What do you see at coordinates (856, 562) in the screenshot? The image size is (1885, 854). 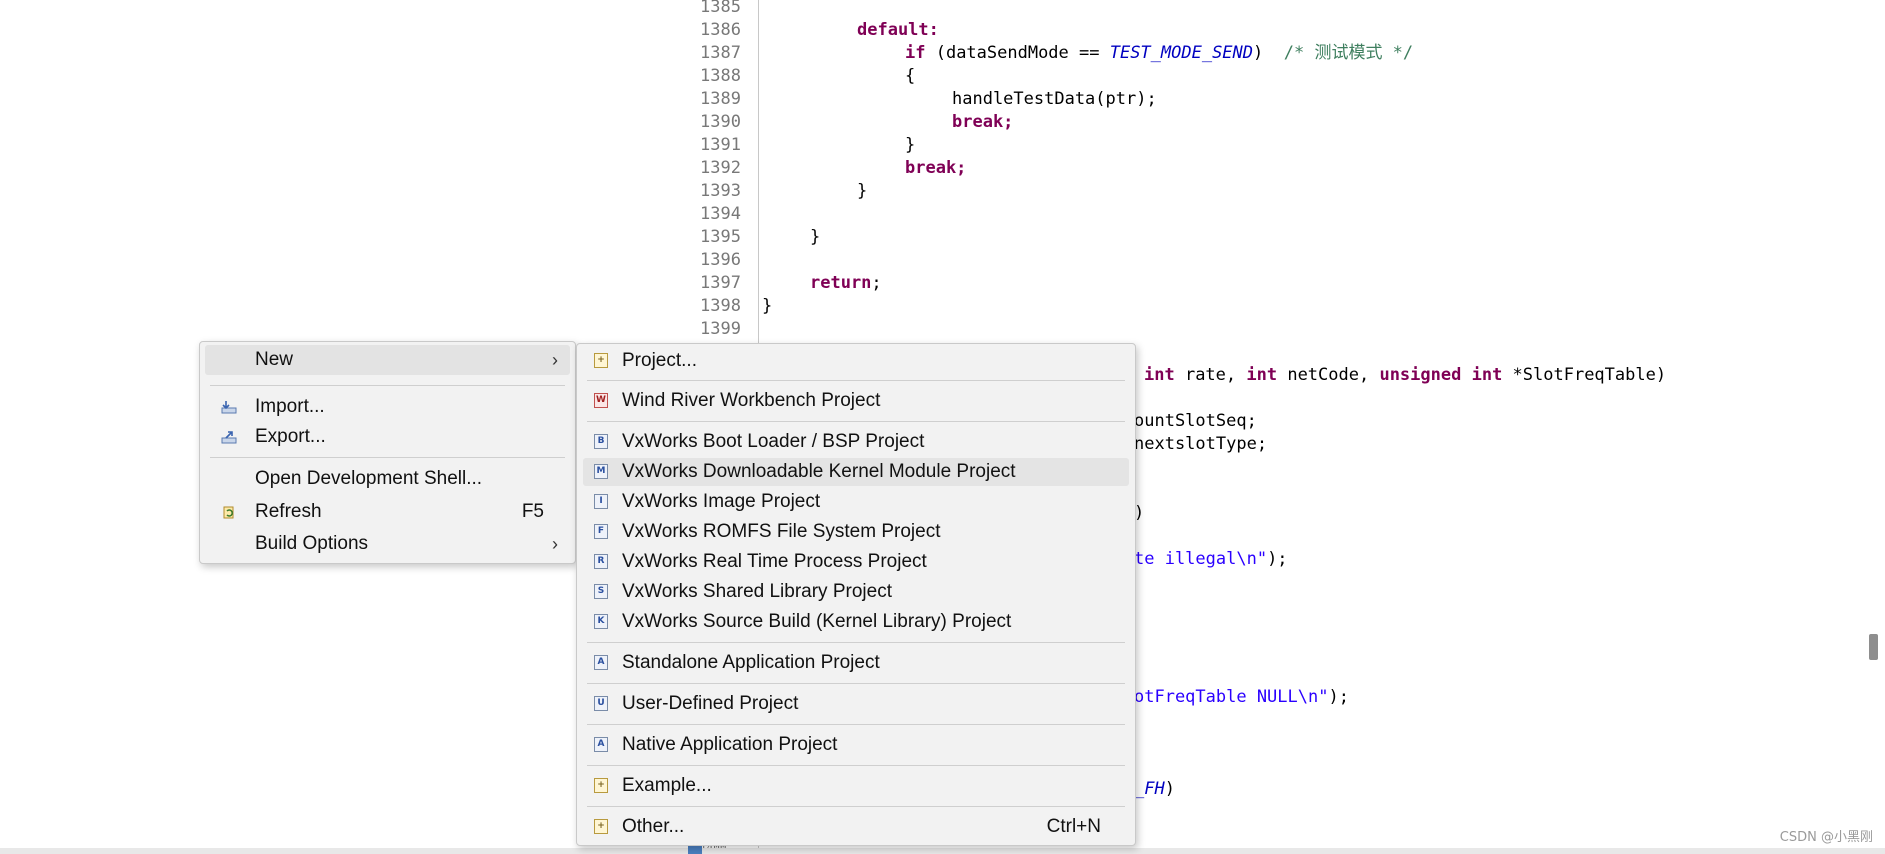 I see `submenu-item-vxworks-rtp: R VxWorks Real Time Process Project` at bounding box center [856, 562].